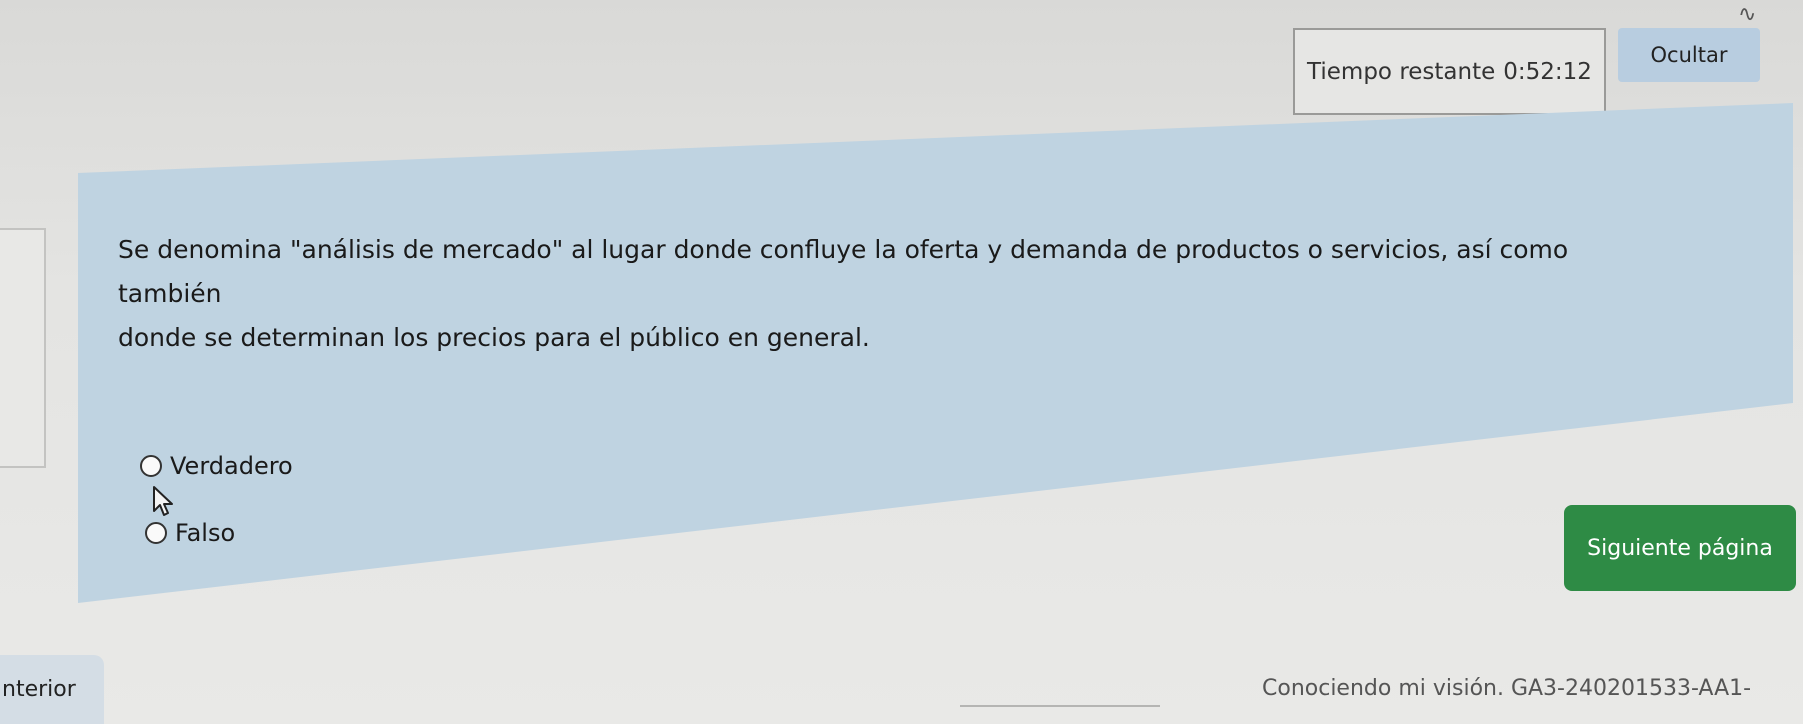 This screenshot has height=724, width=1803. I want to click on next-page-button: Siguiente página, so click(1680, 548).